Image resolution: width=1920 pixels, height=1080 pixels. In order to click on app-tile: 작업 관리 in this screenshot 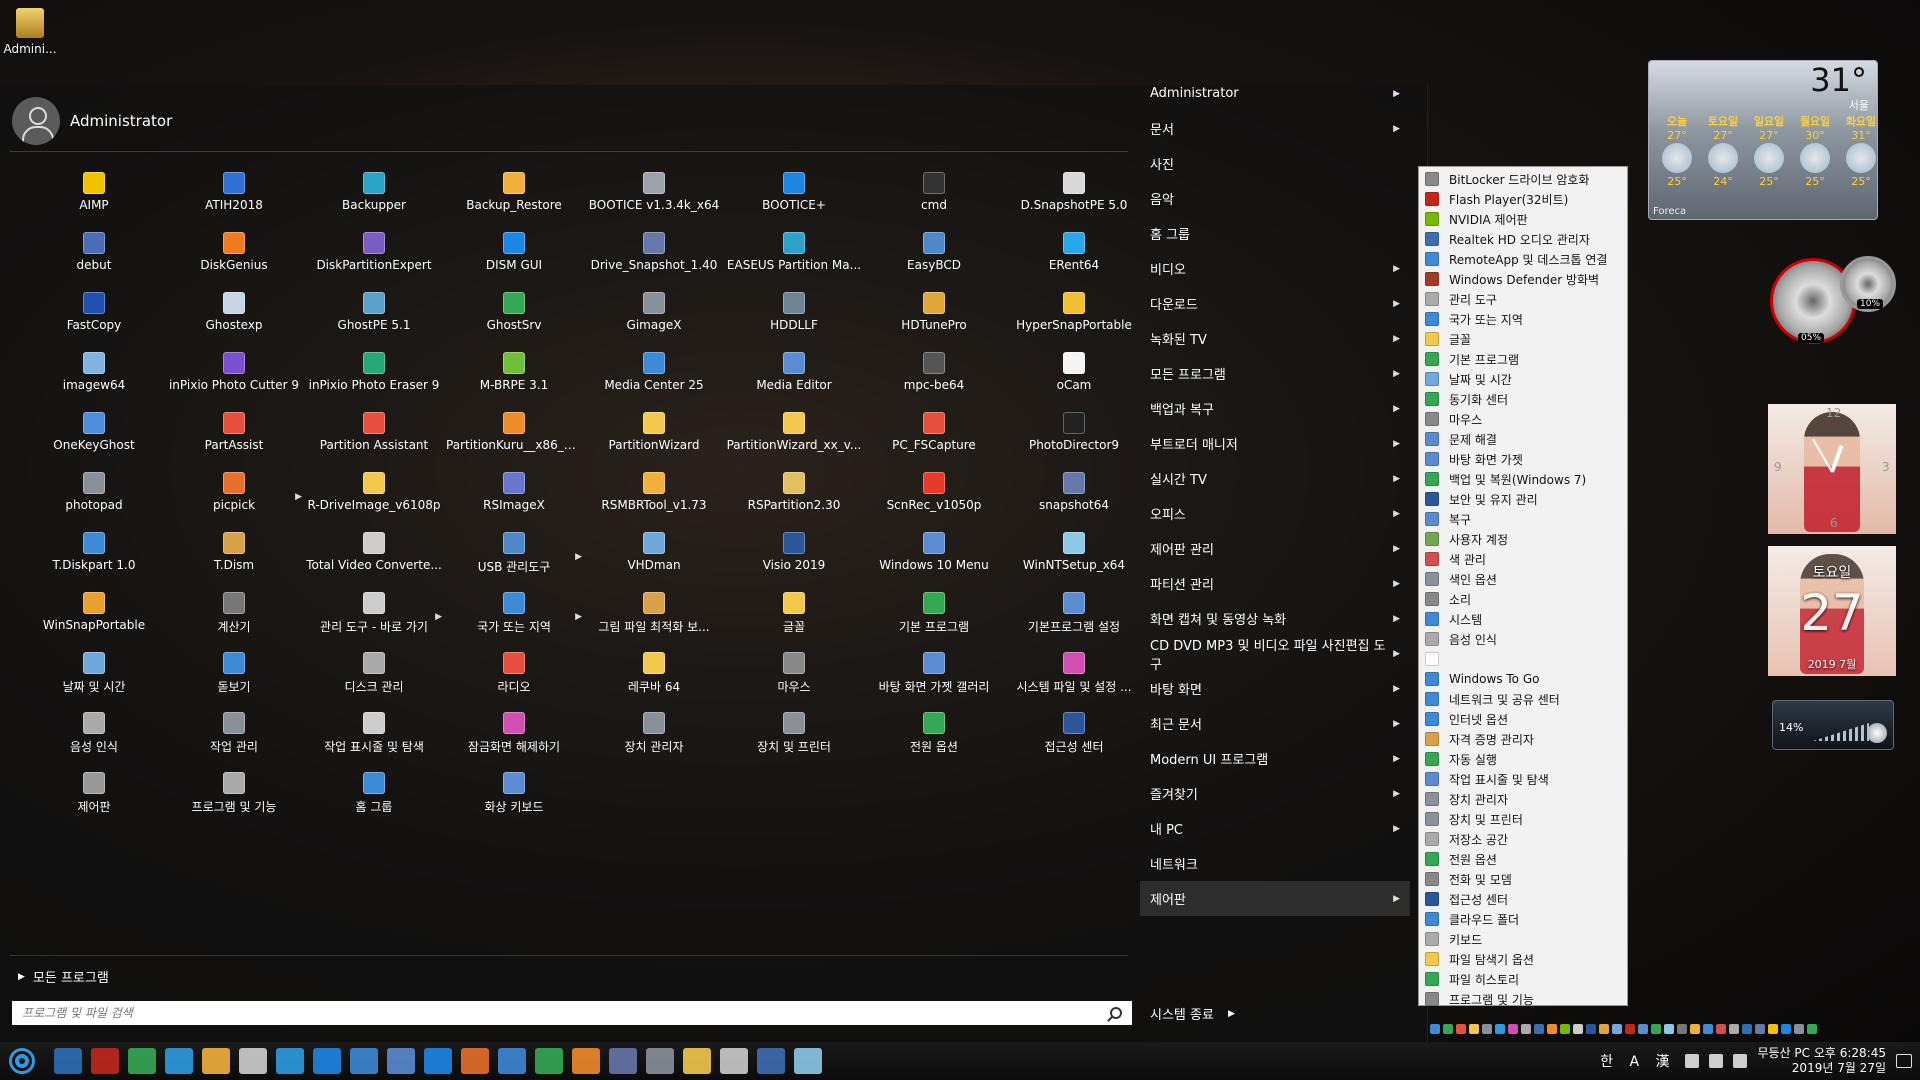, I will do `click(234, 737)`.